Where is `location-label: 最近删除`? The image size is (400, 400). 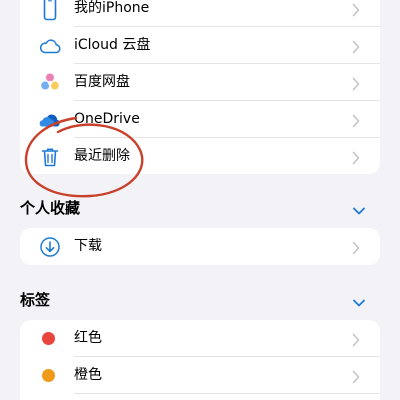
location-label: 最近删除 is located at coordinates (102, 156).